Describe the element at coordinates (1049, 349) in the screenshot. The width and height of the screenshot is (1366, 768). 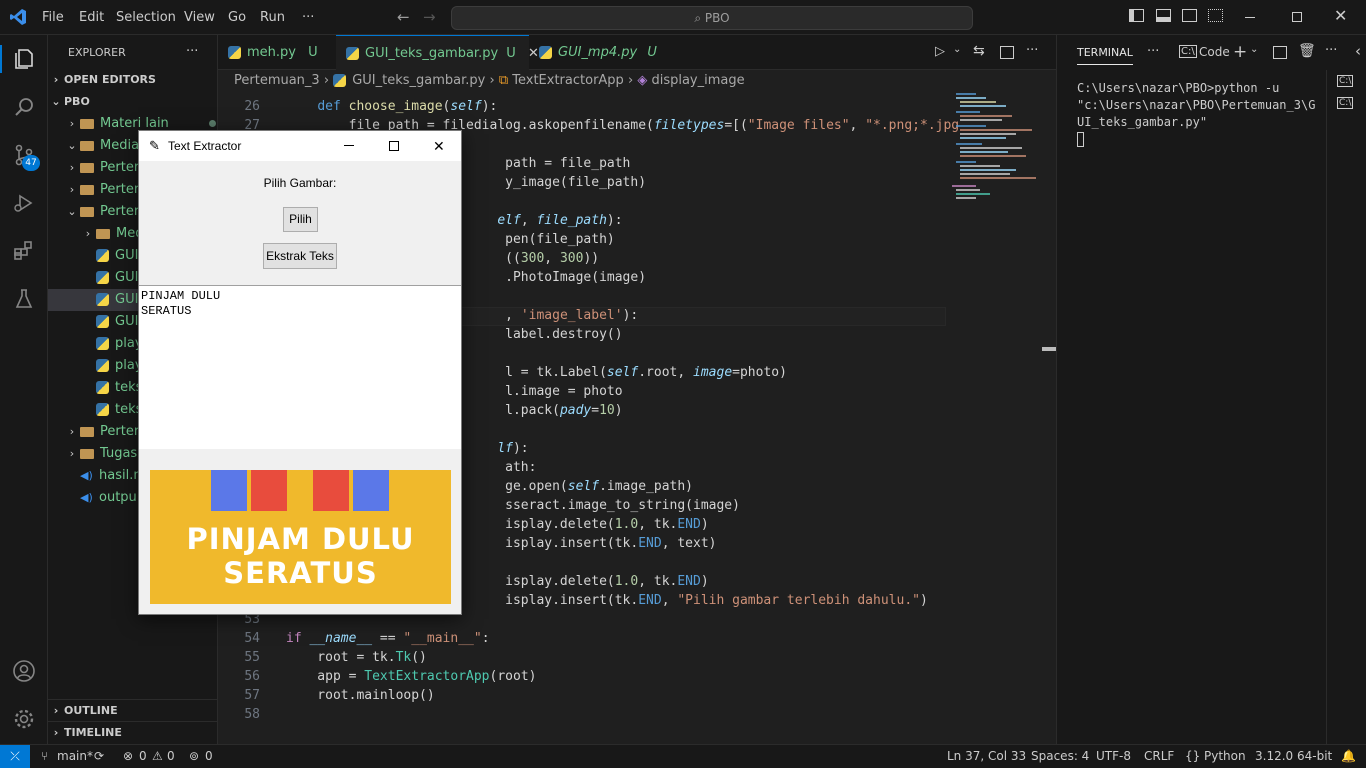
I see `vertical-scrollbar` at that location.